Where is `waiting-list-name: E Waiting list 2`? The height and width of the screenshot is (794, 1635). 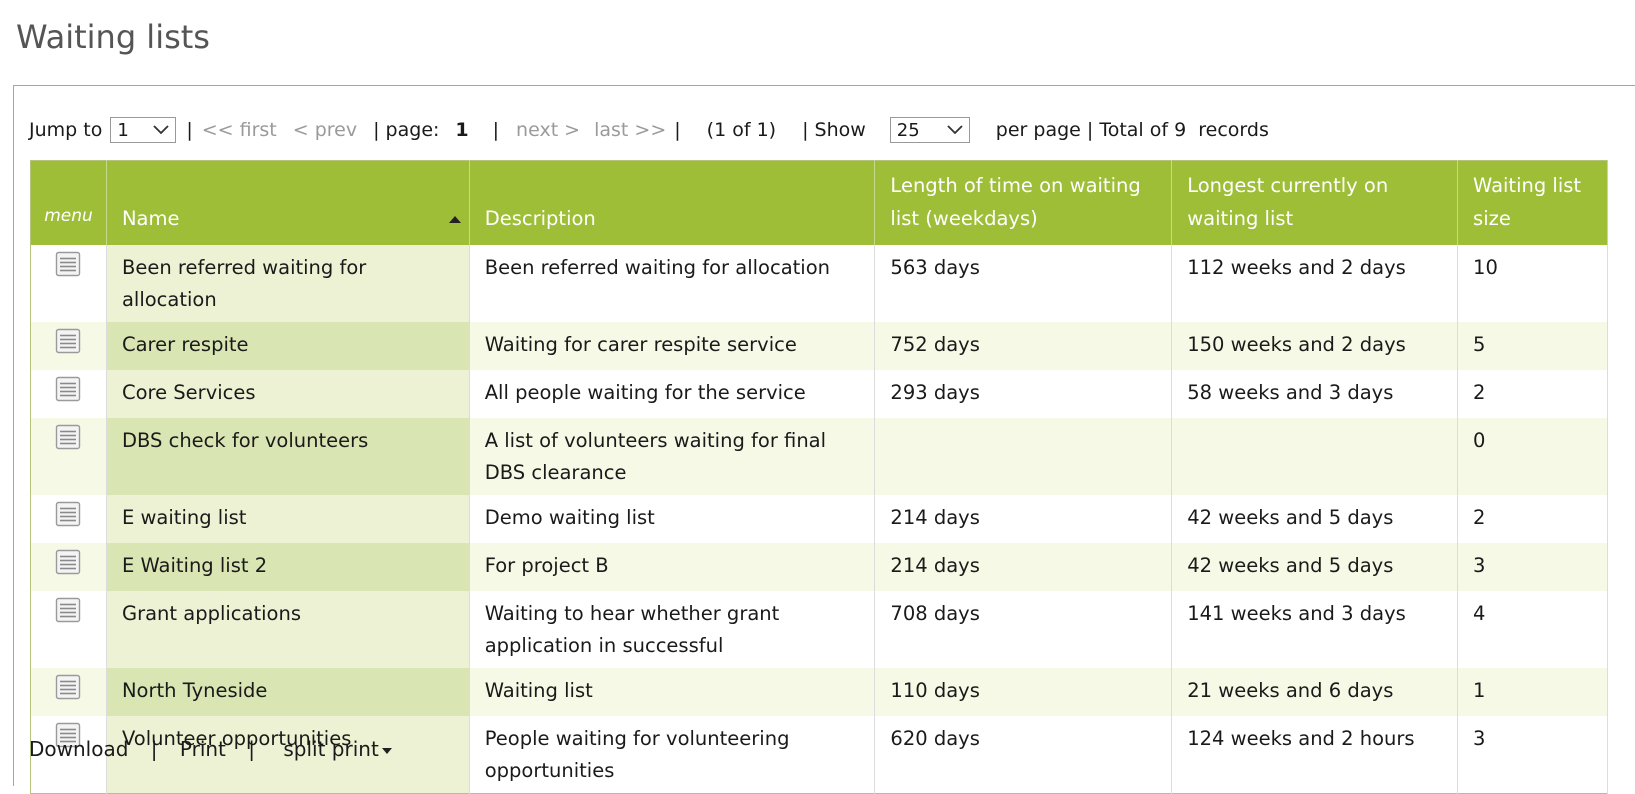
waiting-list-name: E Waiting list 2 is located at coordinates (288, 567).